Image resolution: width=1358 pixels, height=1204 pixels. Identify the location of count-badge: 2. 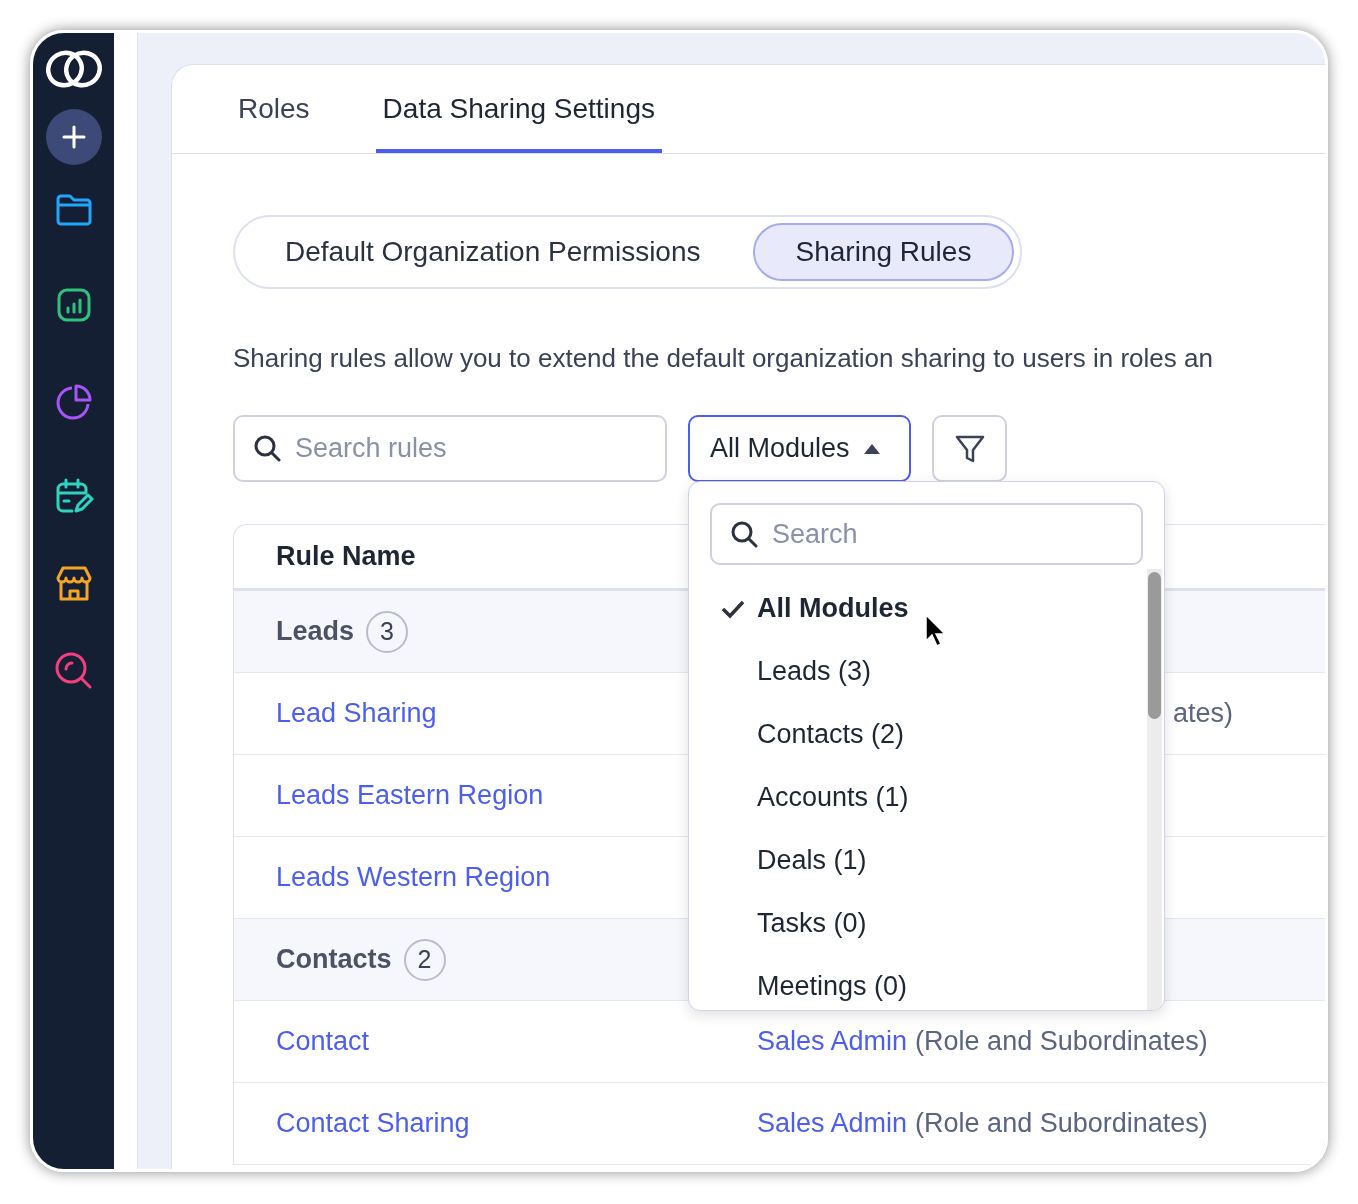
(424, 959).